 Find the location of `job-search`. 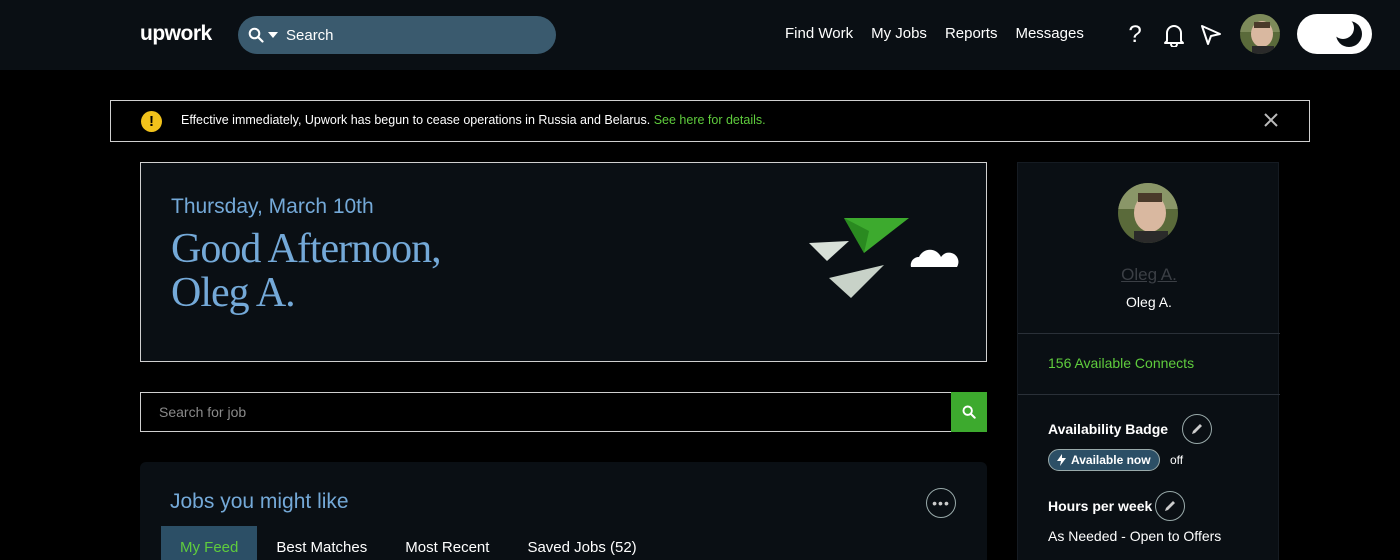

job-search is located at coordinates (563, 412).